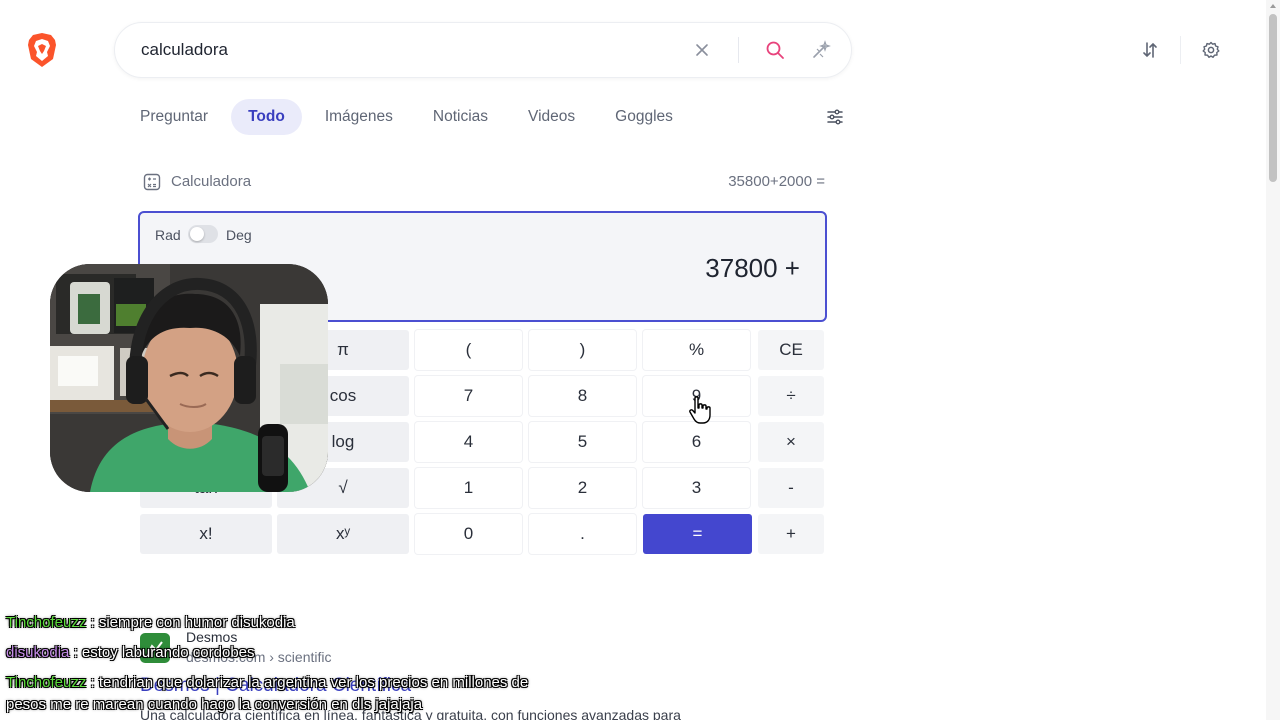 The image size is (1280, 720). Describe the element at coordinates (266, 117) in the screenshot. I see `tab-todo: Todo` at that location.